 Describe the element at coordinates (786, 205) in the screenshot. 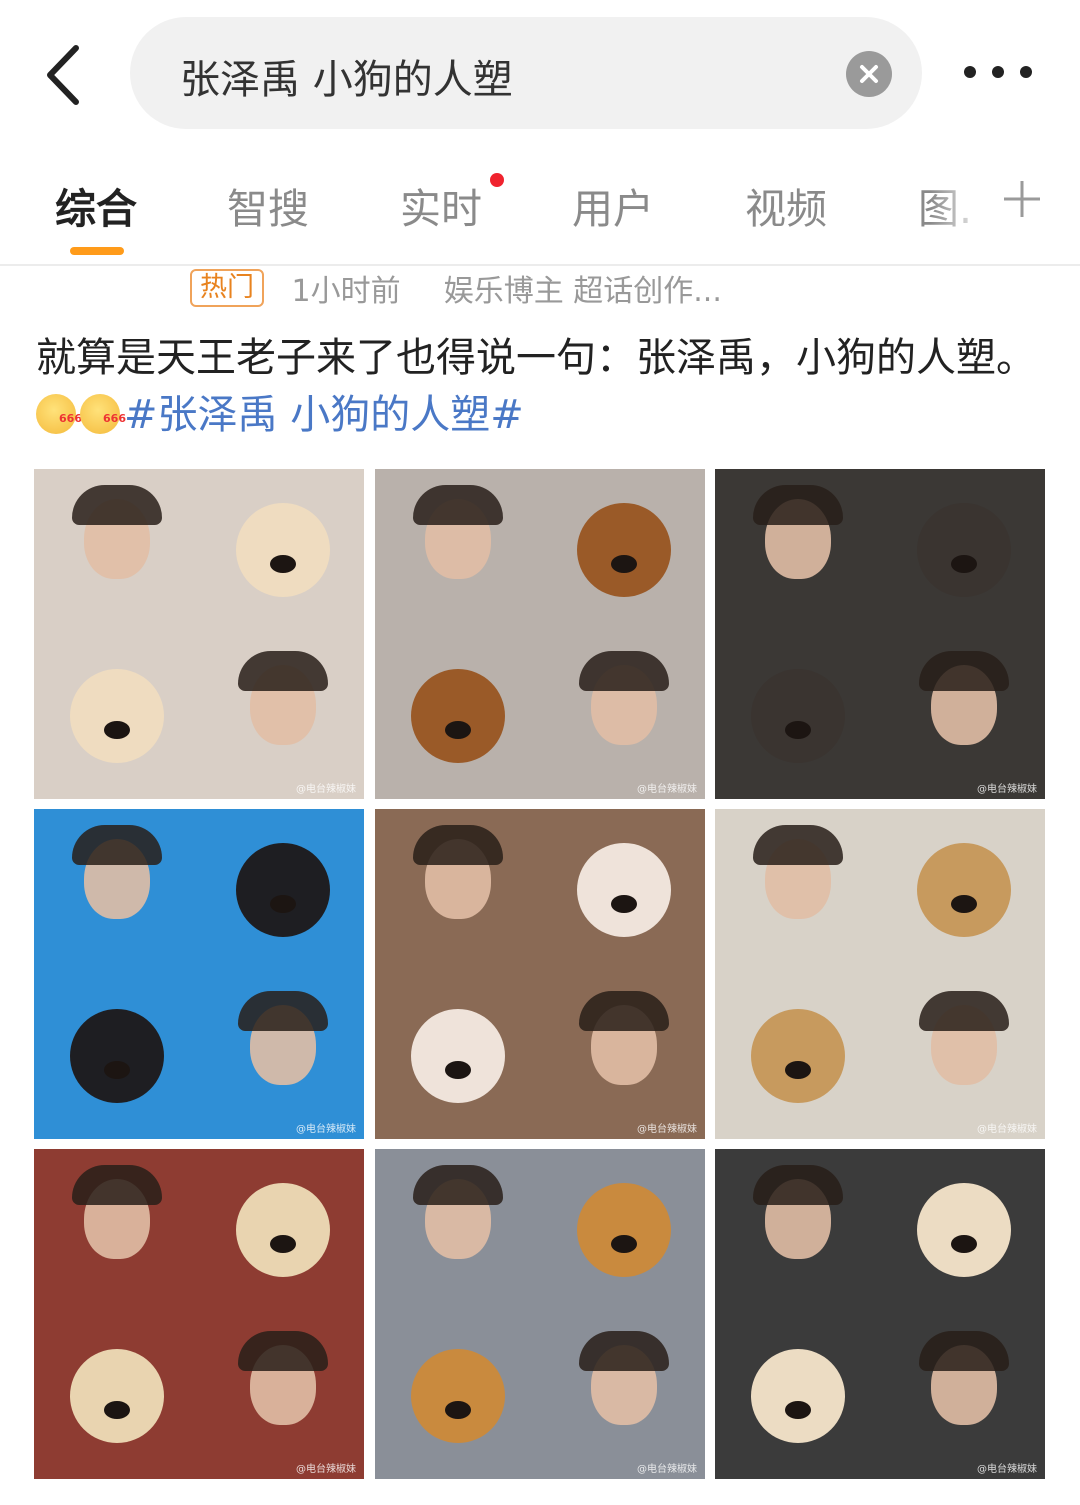

I see `tab-video: 视频` at that location.